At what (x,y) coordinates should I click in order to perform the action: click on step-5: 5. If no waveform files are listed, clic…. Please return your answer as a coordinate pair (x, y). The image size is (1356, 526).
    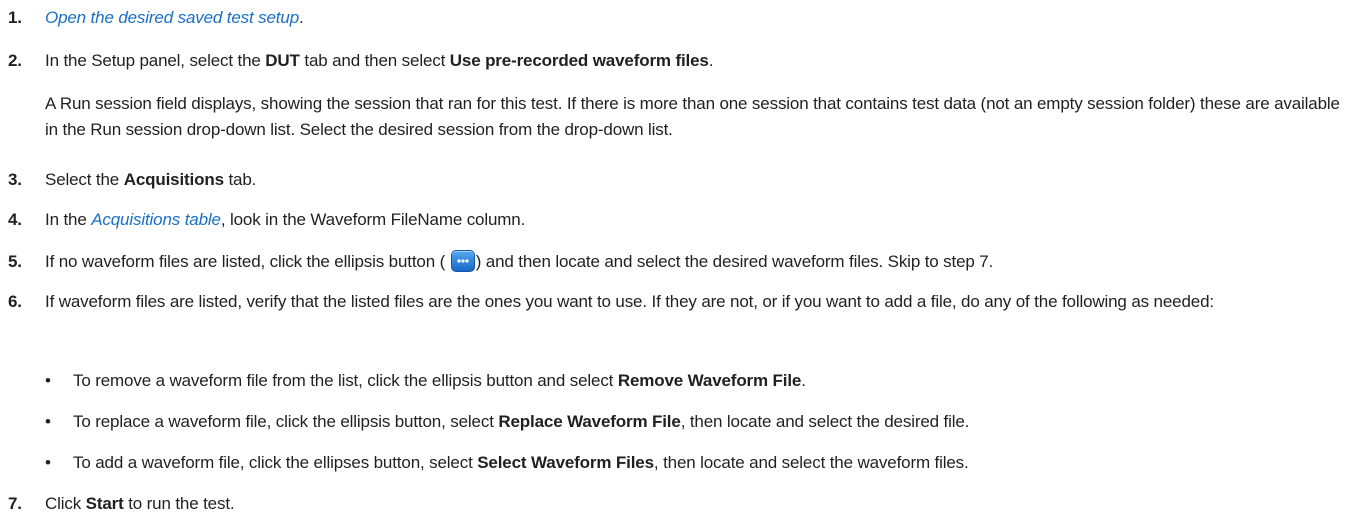
    Looking at the image, I should click on (676, 262).